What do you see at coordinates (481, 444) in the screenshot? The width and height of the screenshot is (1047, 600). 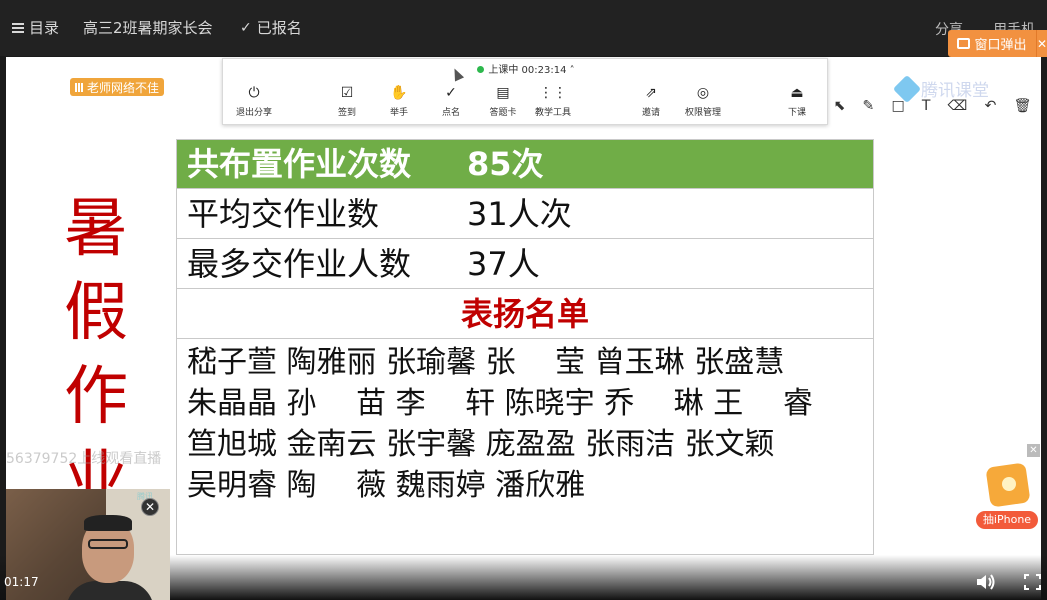 I see `name-line: 笪旭城 金南云 张宇馨 庞盈盈 张雨洁 张文颖` at bounding box center [481, 444].